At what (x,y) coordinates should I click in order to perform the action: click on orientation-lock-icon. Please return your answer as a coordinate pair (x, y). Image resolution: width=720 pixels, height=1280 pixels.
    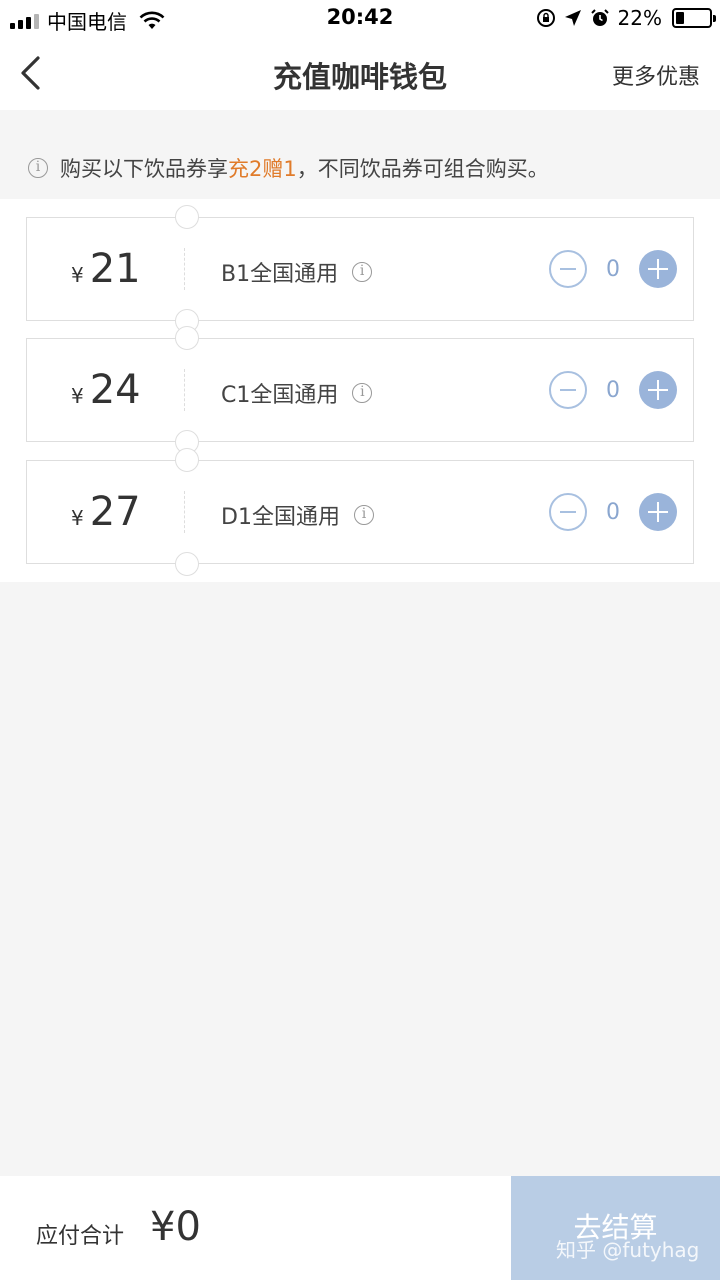
    Looking at the image, I should click on (545, 18).